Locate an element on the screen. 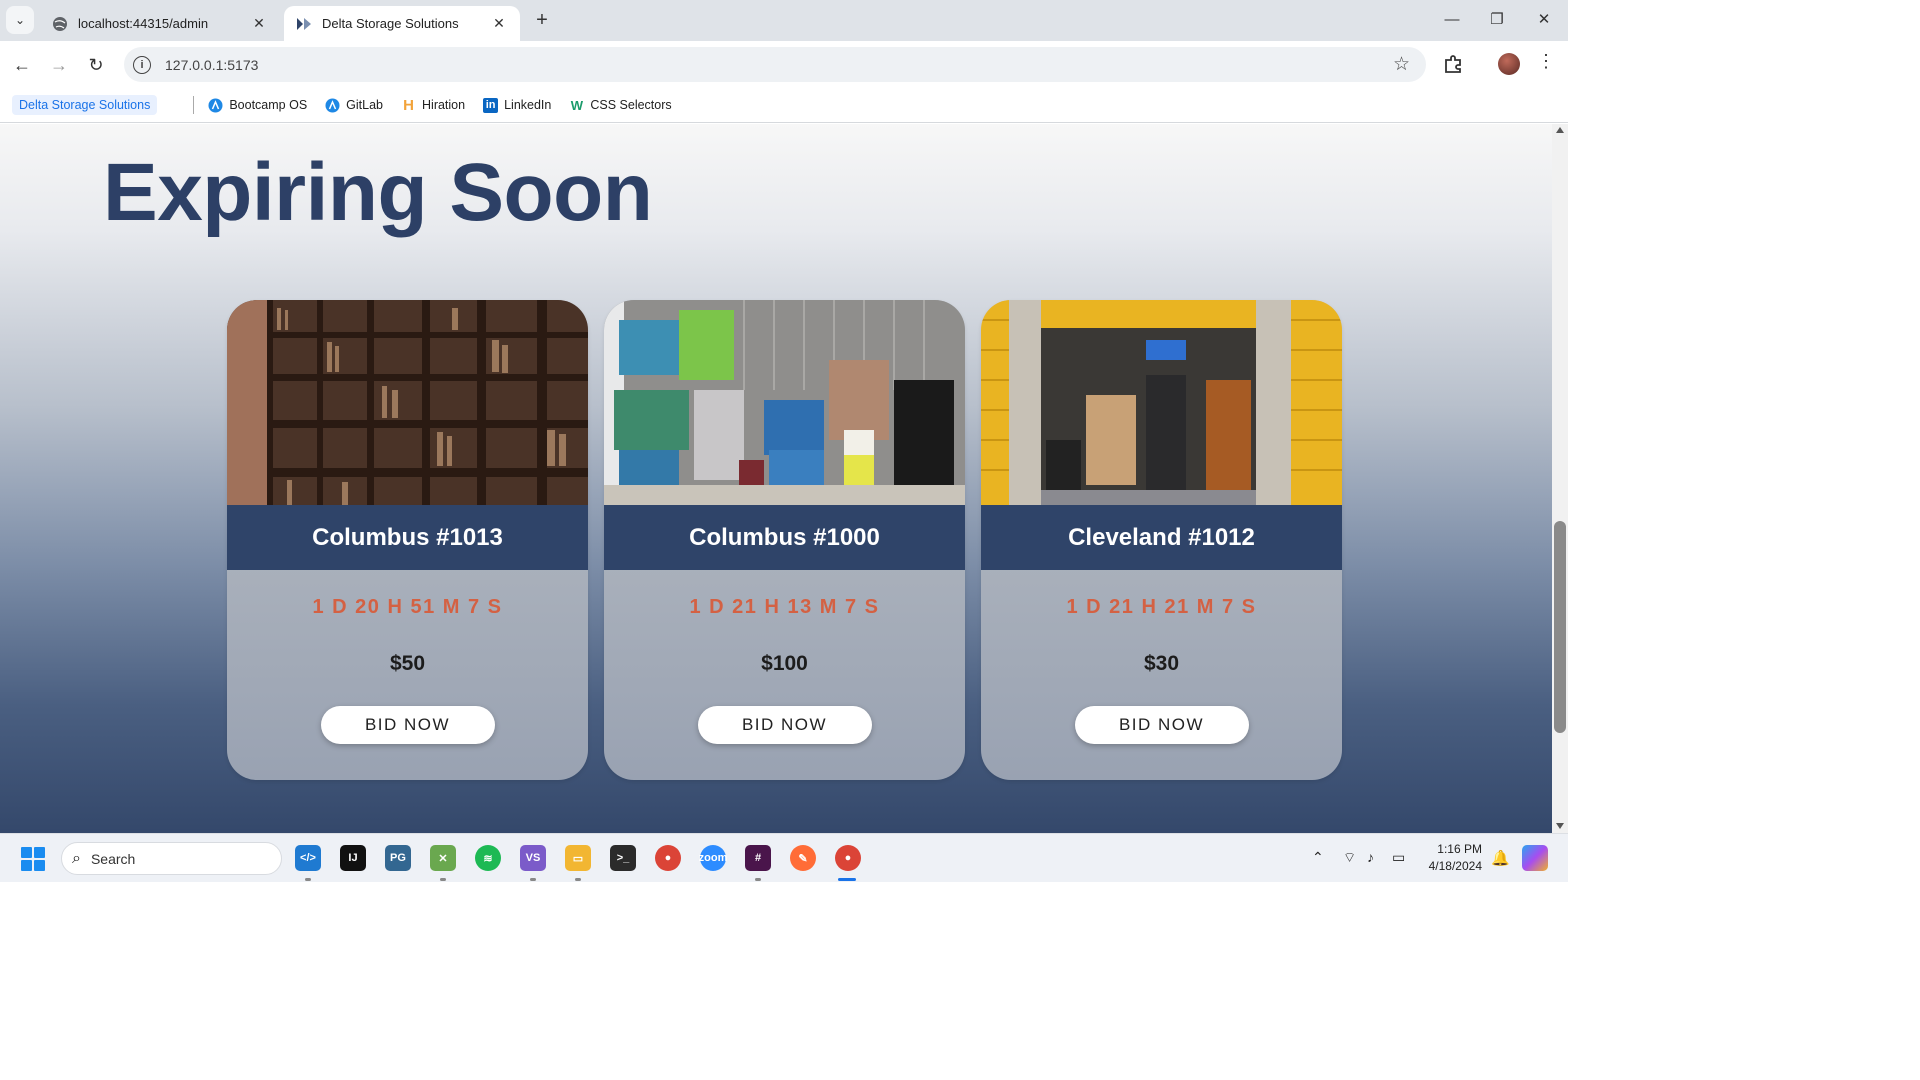  reload-icon: ↻ is located at coordinates (96, 65).